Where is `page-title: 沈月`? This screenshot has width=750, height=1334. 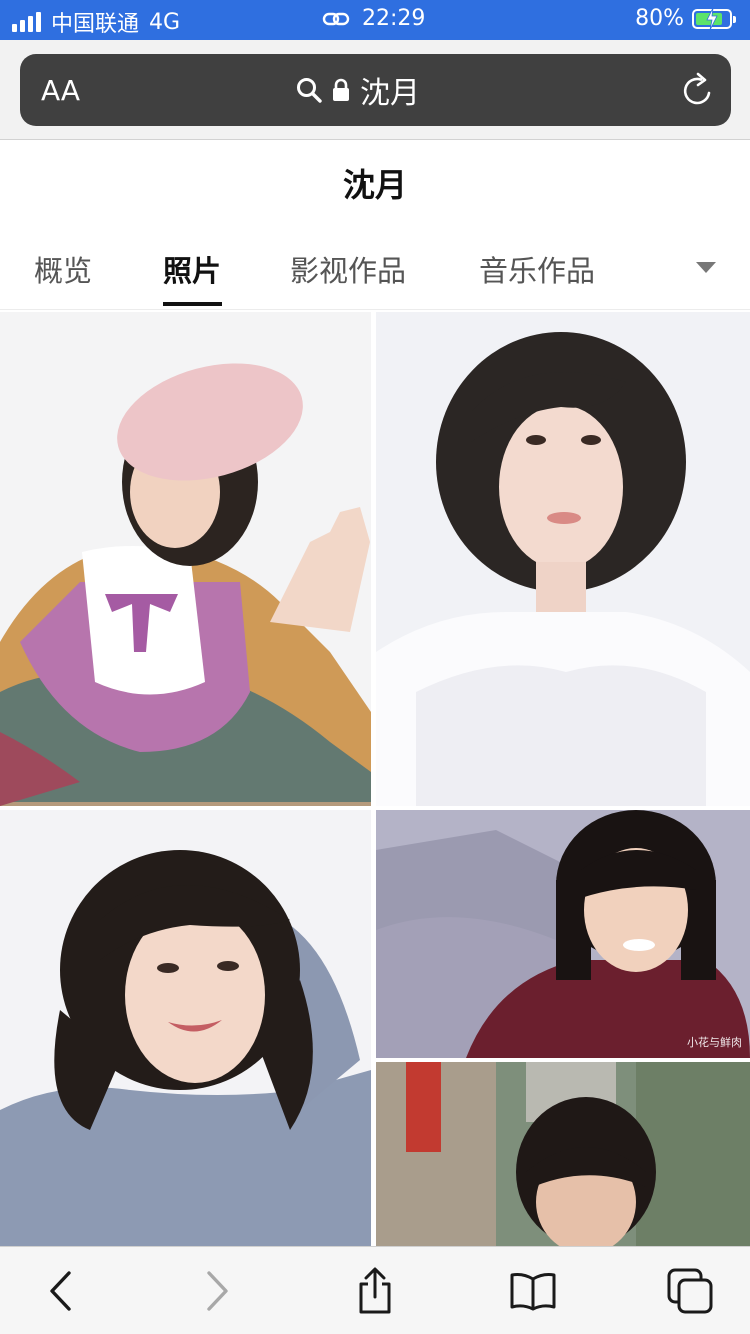 page-title: 沈月 is located at coordinates (374, 185).